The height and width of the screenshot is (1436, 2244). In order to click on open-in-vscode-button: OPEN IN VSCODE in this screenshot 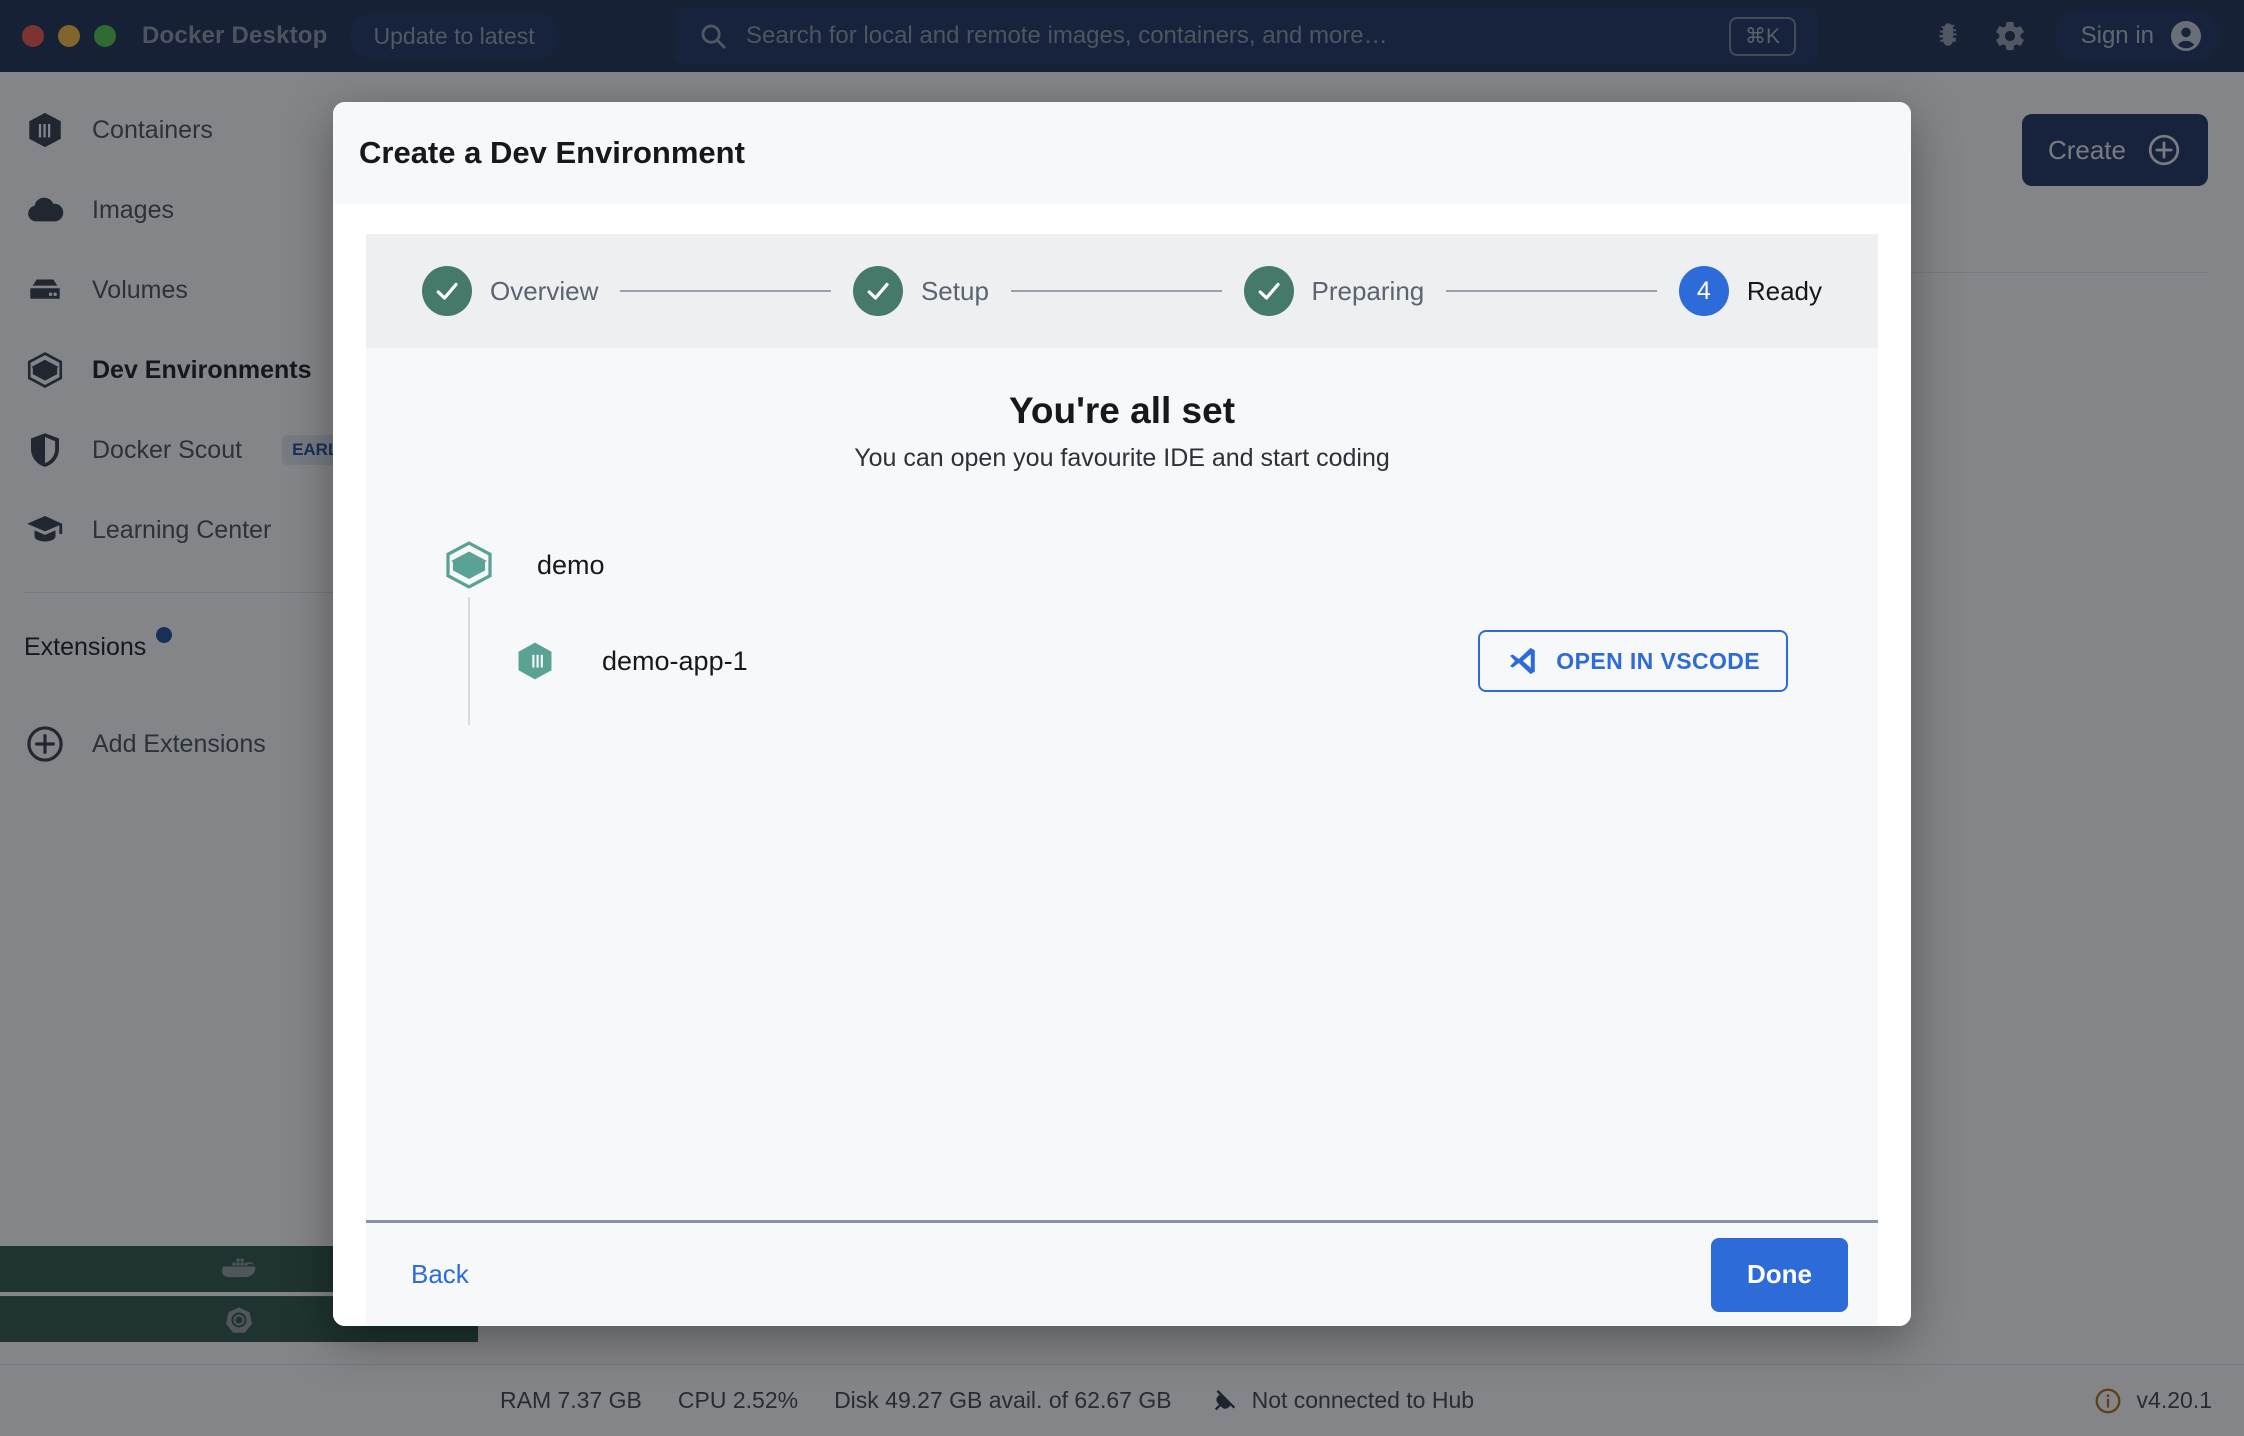, I will do `click(1633, 661)`.